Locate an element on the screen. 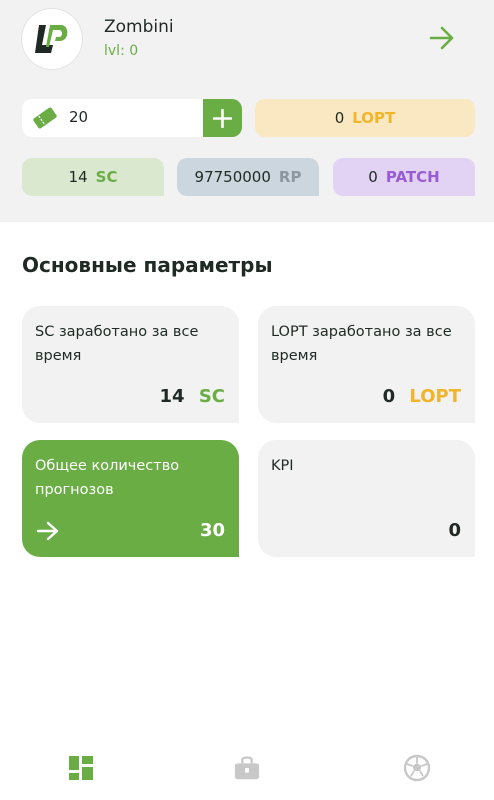  kpi-card: KPI 0 is located at coordinates (366, 498).